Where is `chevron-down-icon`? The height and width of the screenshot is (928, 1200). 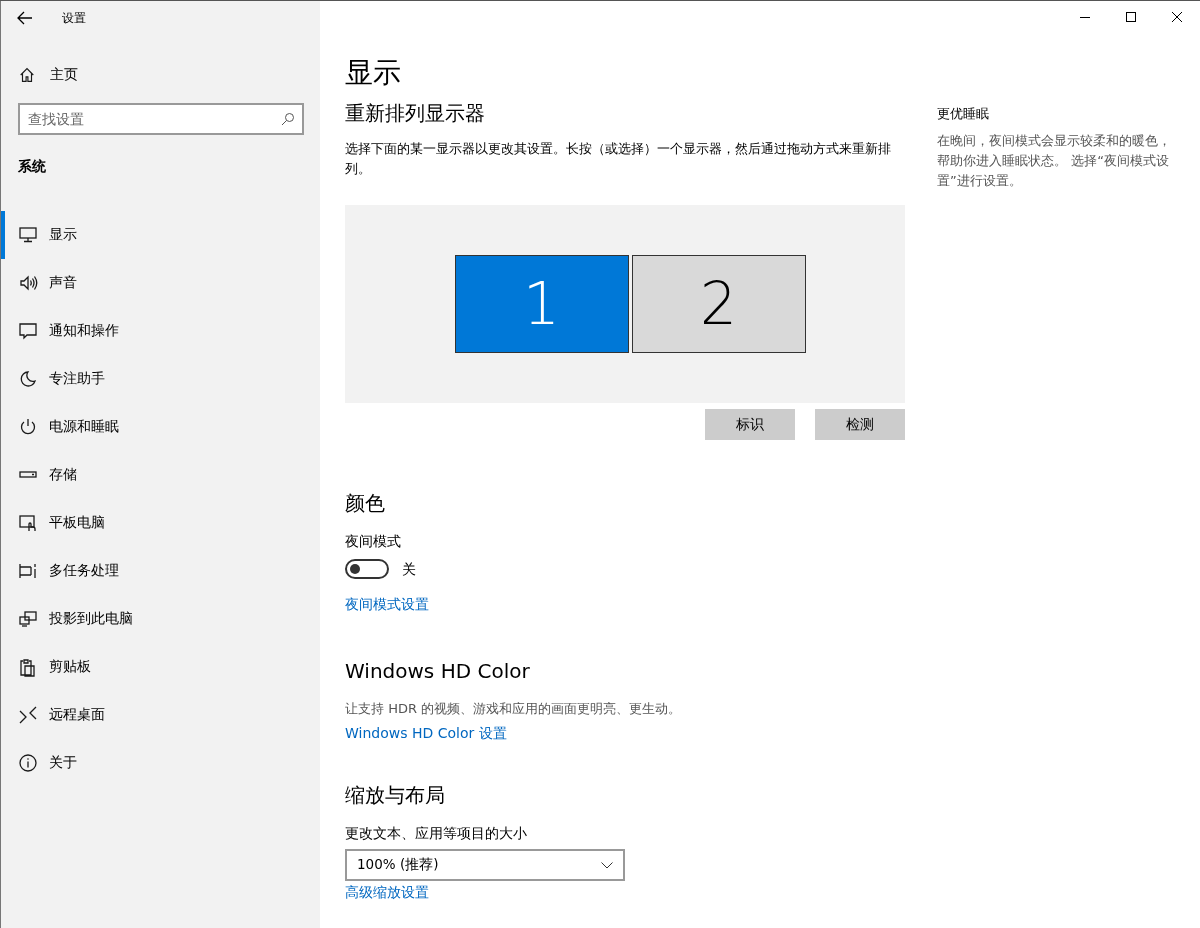
chevron-down-icon is located at coordinates (607, 865).